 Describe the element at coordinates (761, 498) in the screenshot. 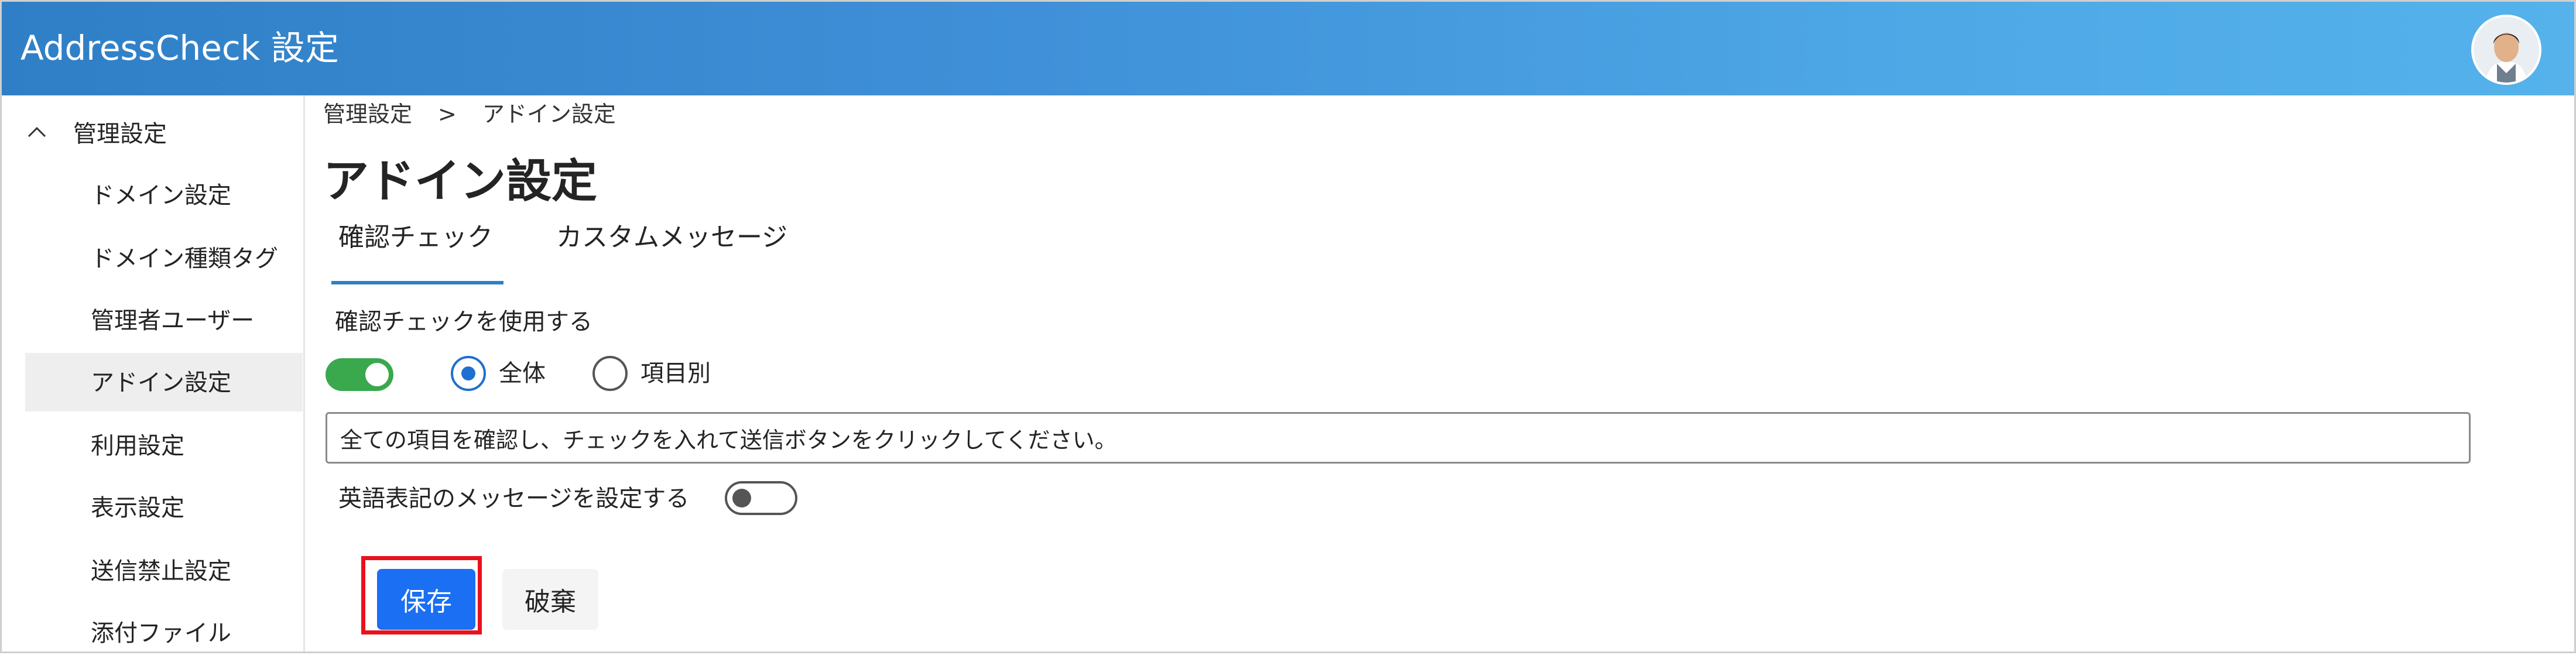

I see `english-message-toggle` at that location.